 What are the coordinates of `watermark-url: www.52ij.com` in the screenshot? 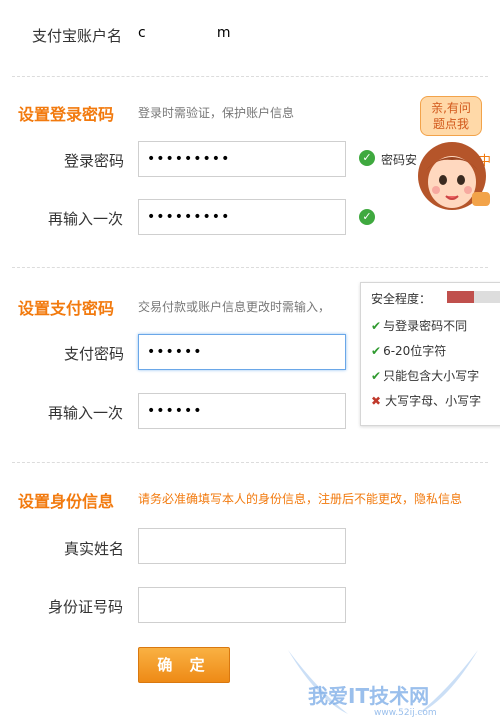 It's located at (405, 713).